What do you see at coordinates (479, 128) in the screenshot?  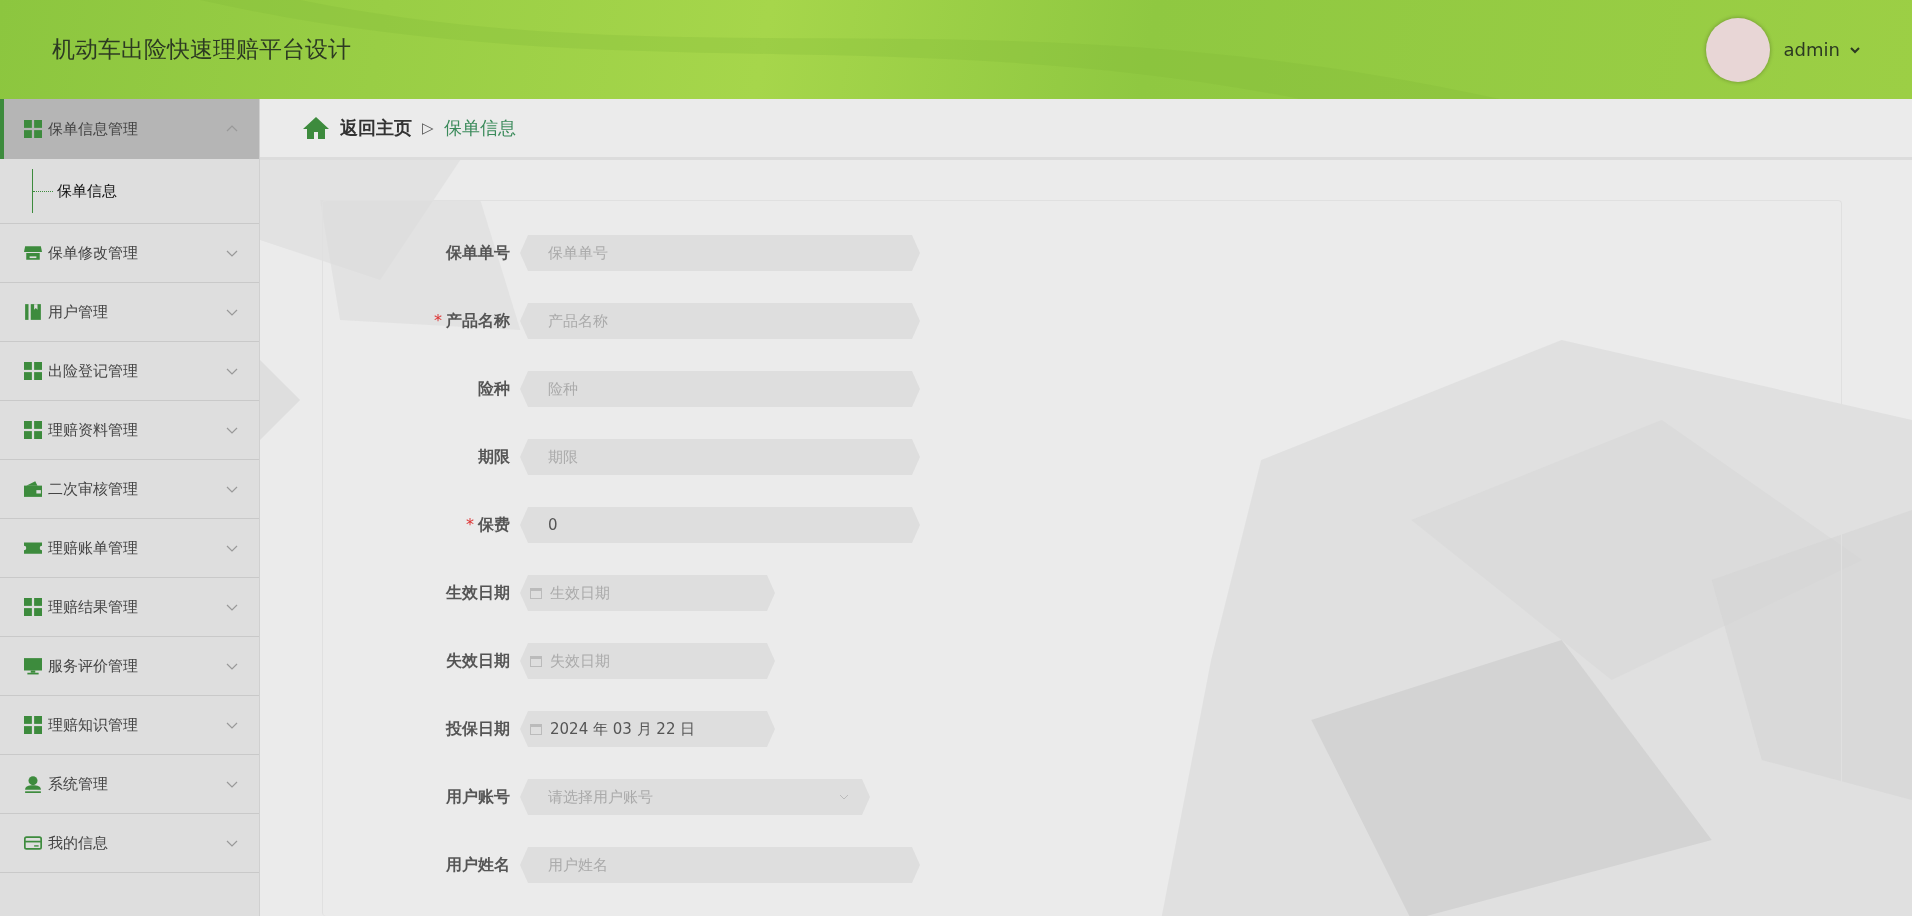 I see `breadcrumb-current: 保单信息` at bounding box center [479, 128].